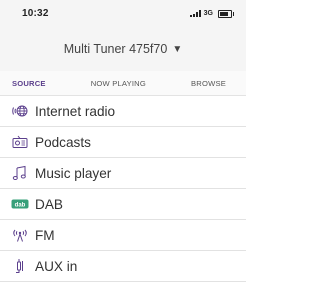 Image resolution: width=320 pixels, height=284 pixels. Describe the element at coordinates (35, 13) in the screenshot. I see `status-time: 10:32` at that location.